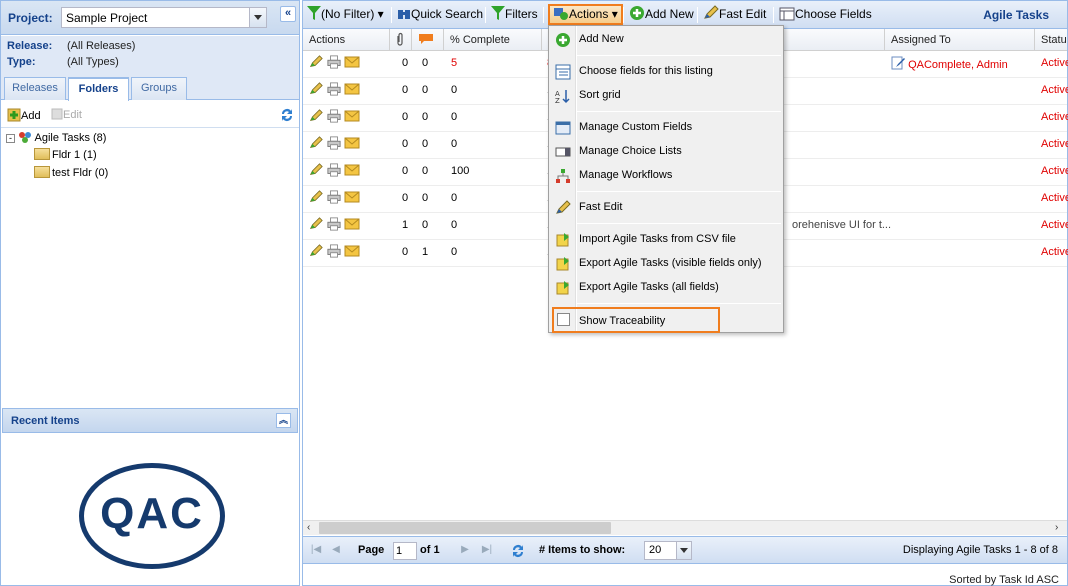 The height and width of the screenshot is (586, 1068). Describe the element at coordinates (493, 40) in the screenshot. I see `column-pct-complete: % Complete` at that location.